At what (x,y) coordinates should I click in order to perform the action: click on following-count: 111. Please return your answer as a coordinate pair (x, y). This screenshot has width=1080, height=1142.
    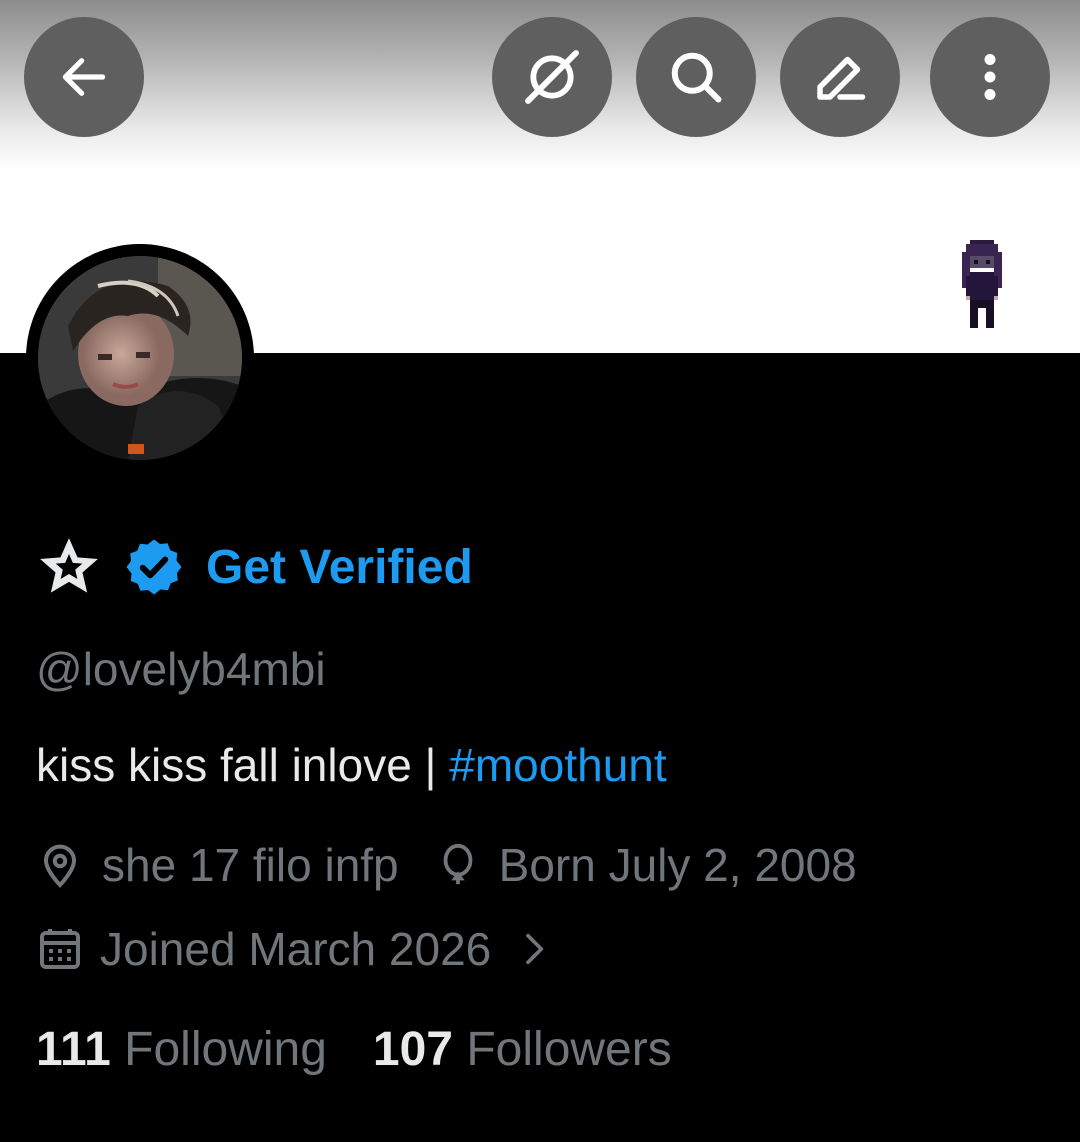
    Looking at the image, I should click on (73, 1049).